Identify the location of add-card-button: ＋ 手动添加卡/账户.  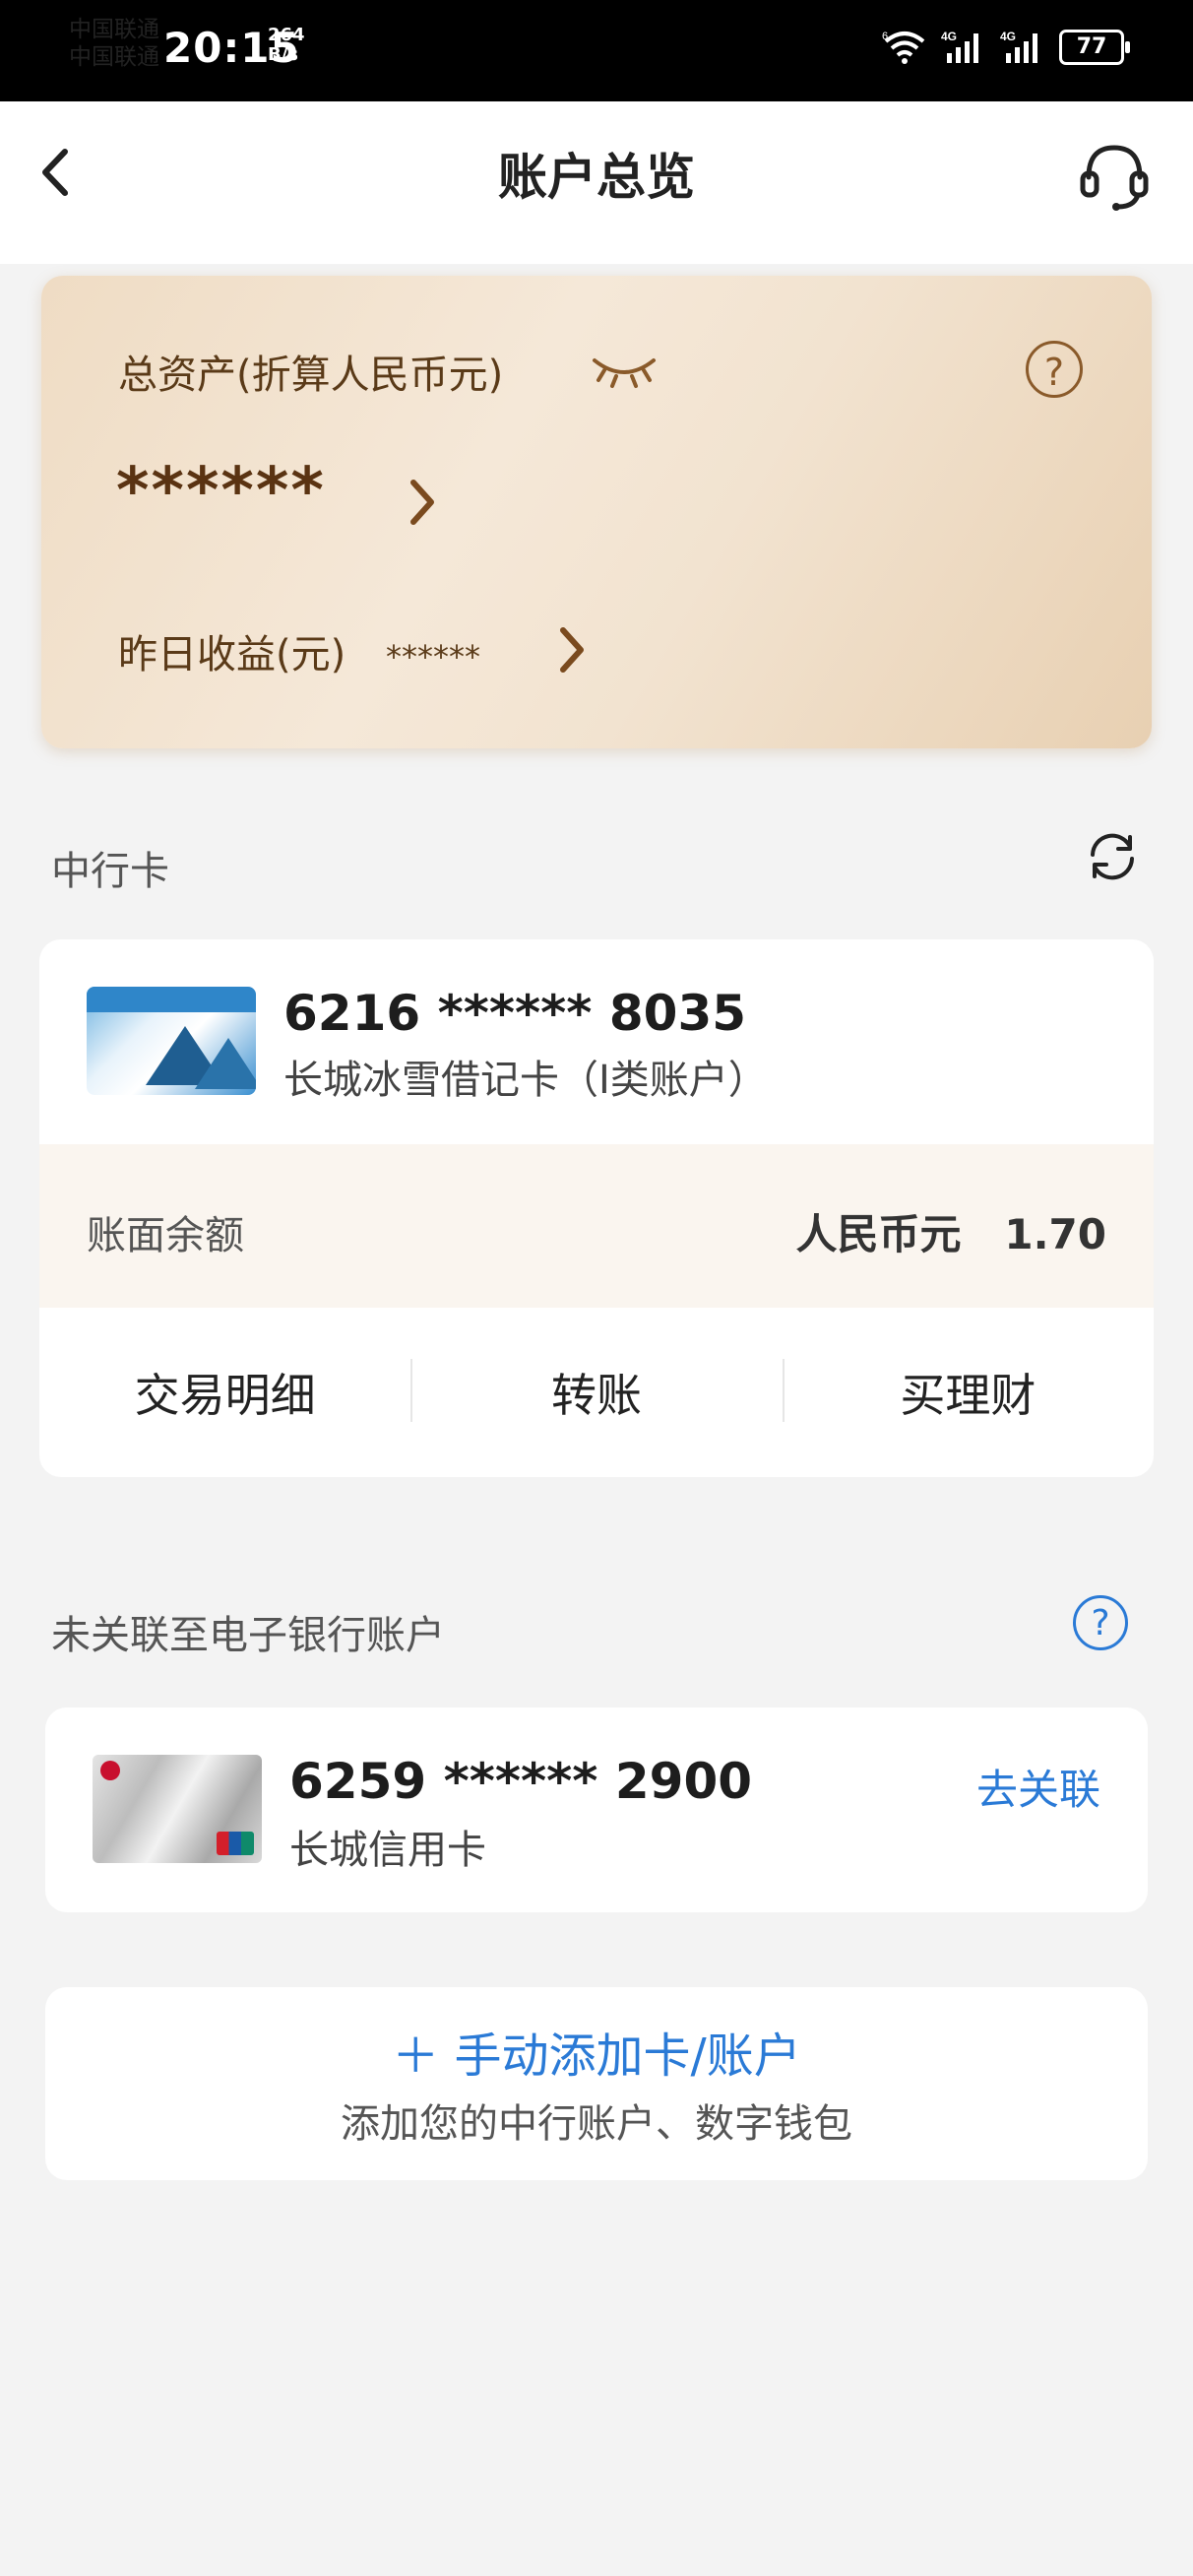
(596, 2051).